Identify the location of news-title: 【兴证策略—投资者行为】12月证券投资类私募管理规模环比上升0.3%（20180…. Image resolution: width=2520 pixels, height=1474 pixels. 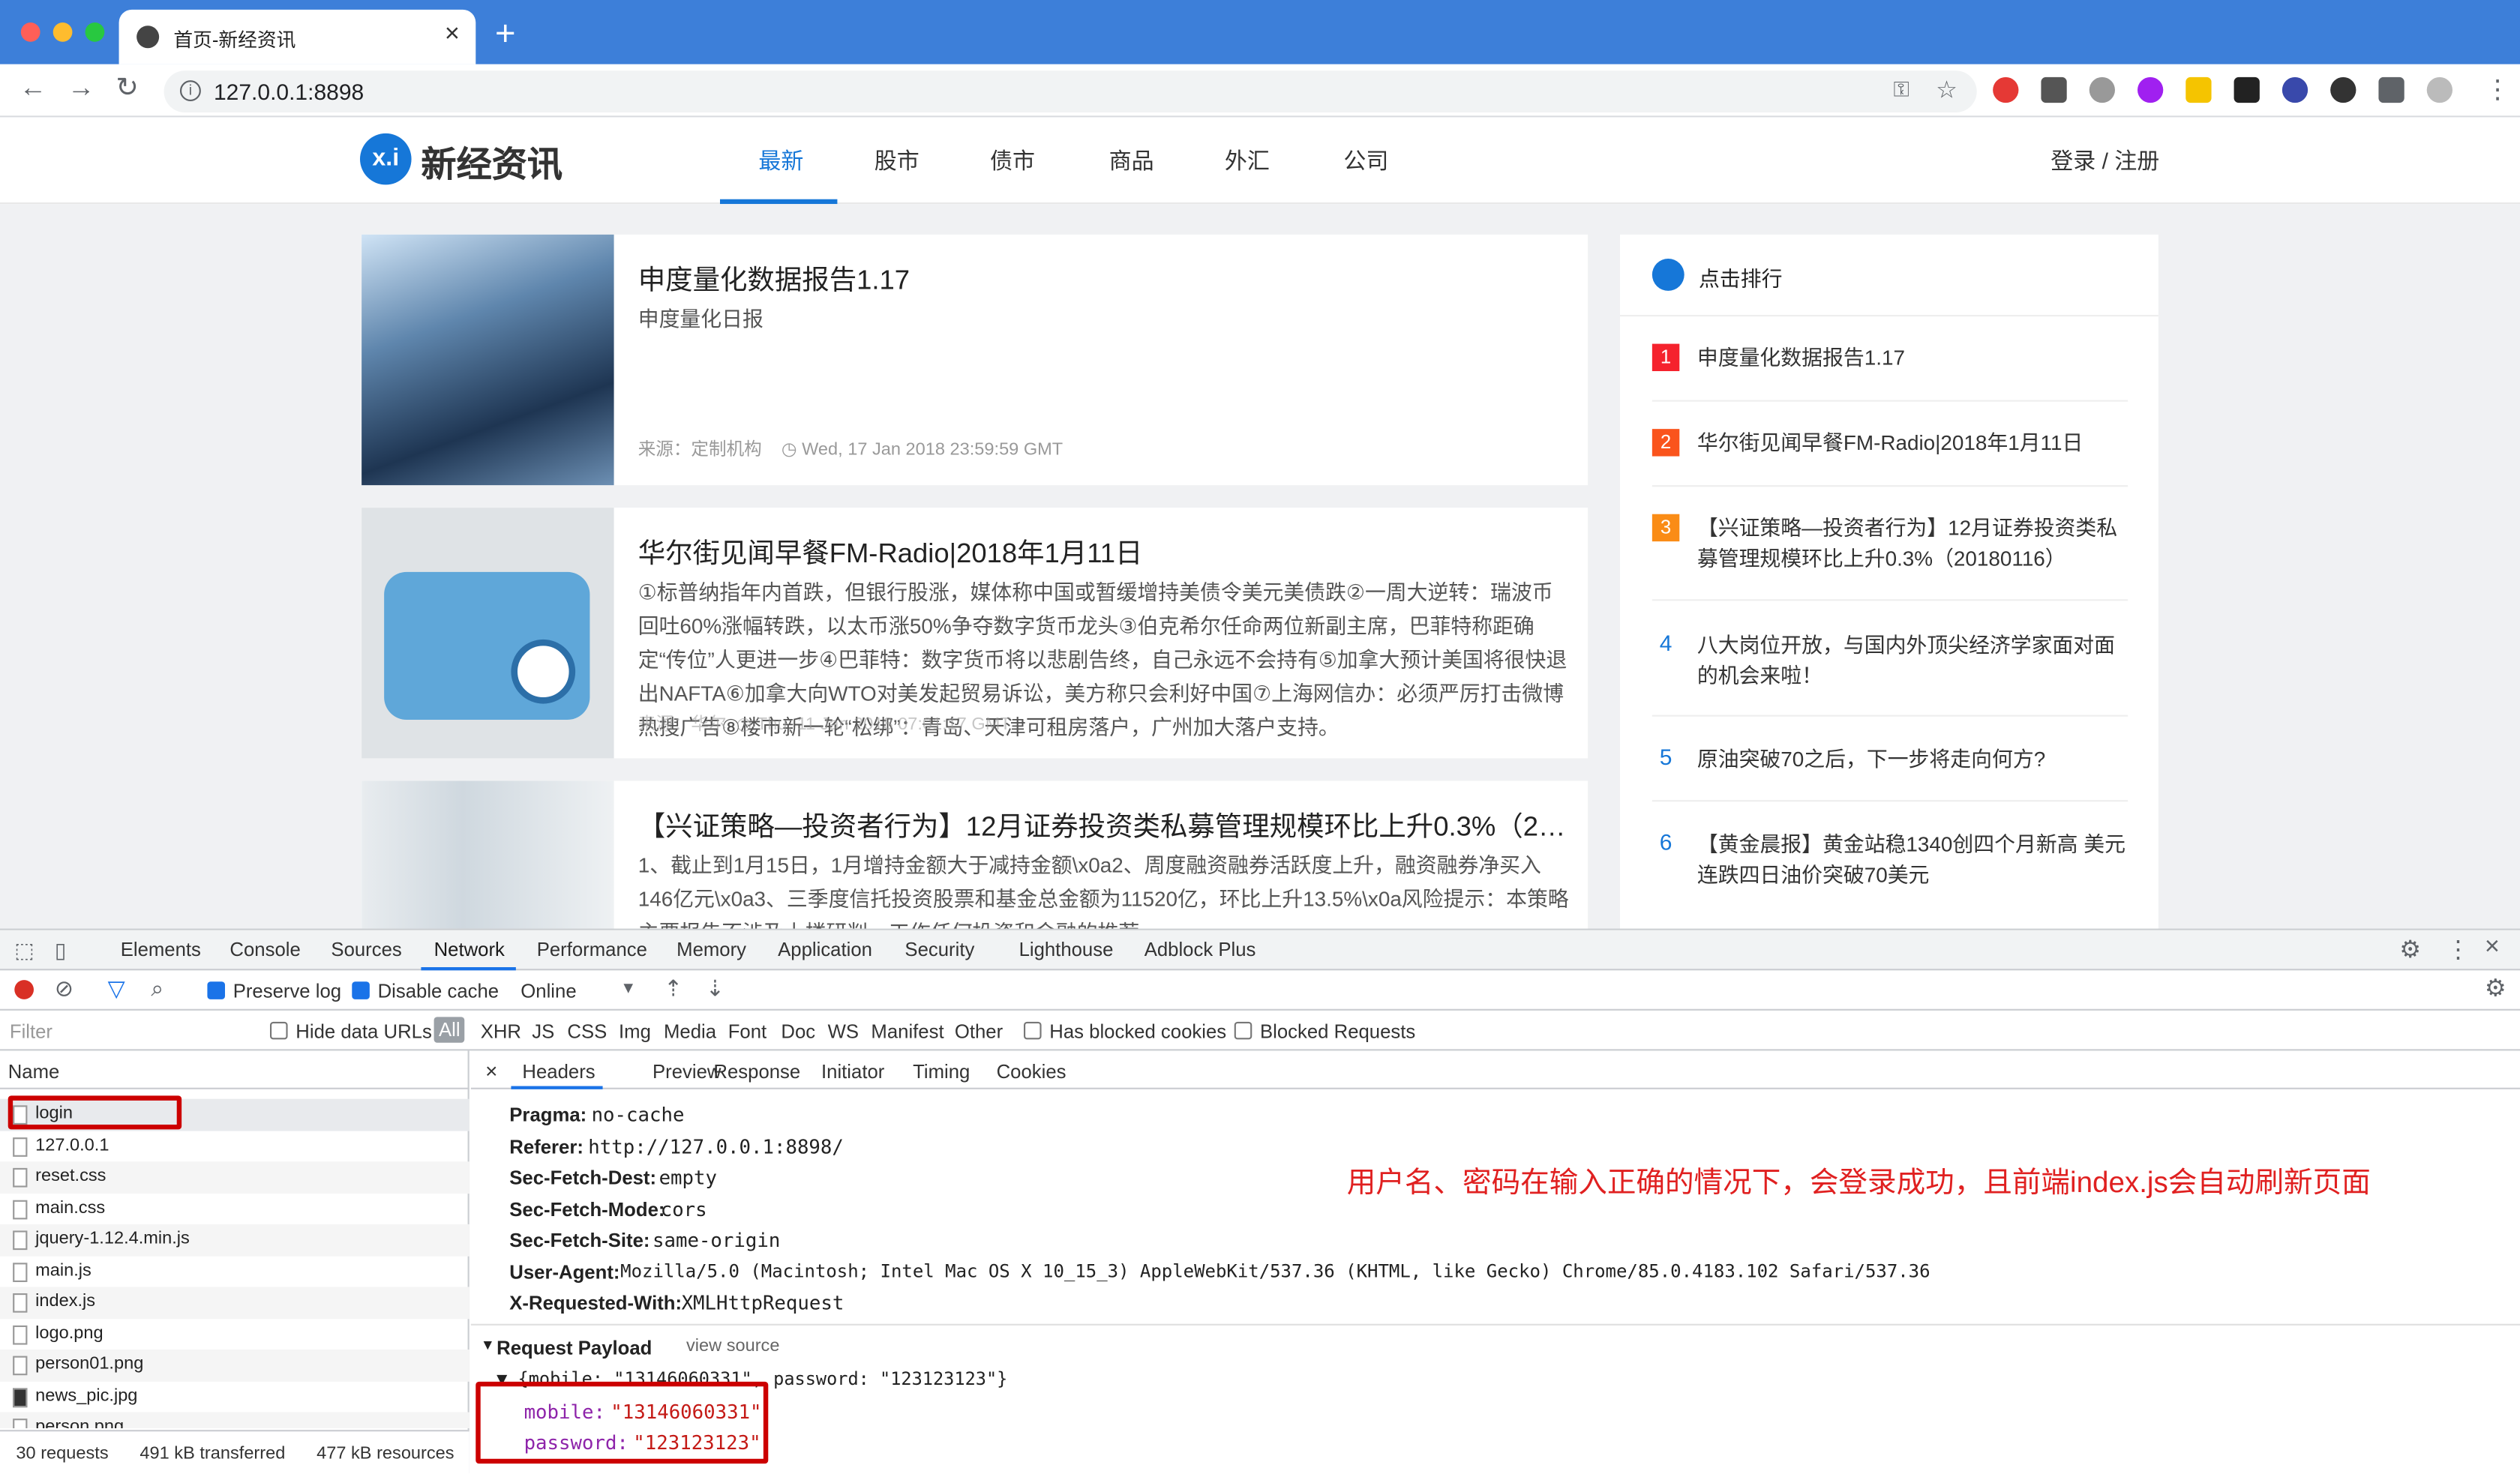
(1104, 823).